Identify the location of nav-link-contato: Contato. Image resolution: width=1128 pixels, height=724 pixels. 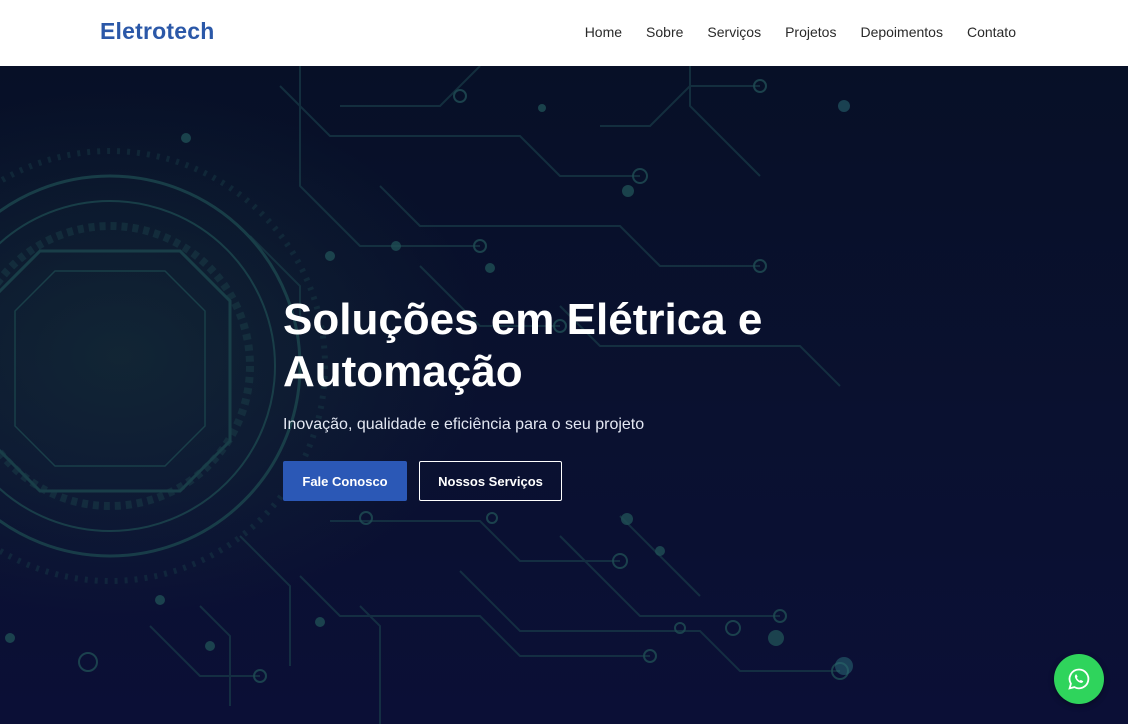
(991, 32).